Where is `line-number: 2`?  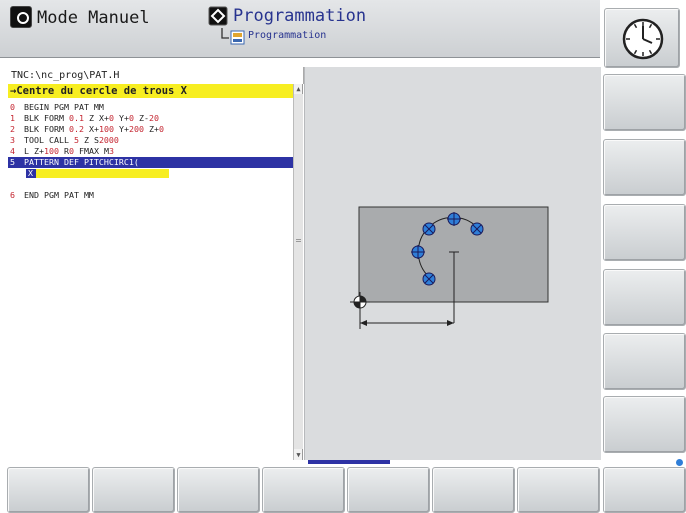 line-number: 2 is located at coordinates (12, 129).